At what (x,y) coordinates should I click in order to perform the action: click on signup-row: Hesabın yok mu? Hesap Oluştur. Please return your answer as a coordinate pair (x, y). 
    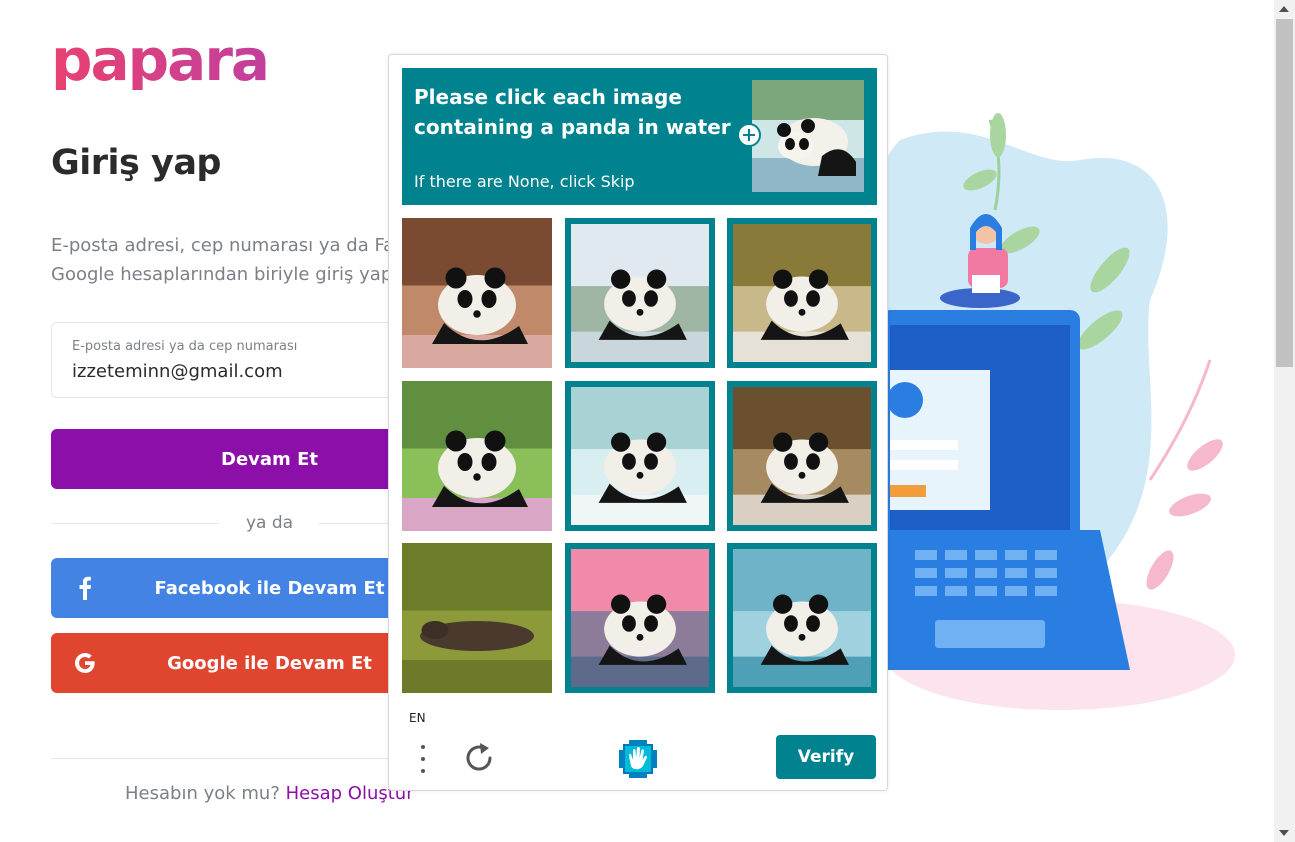
    Looking at the image, I should click on (269, 793).